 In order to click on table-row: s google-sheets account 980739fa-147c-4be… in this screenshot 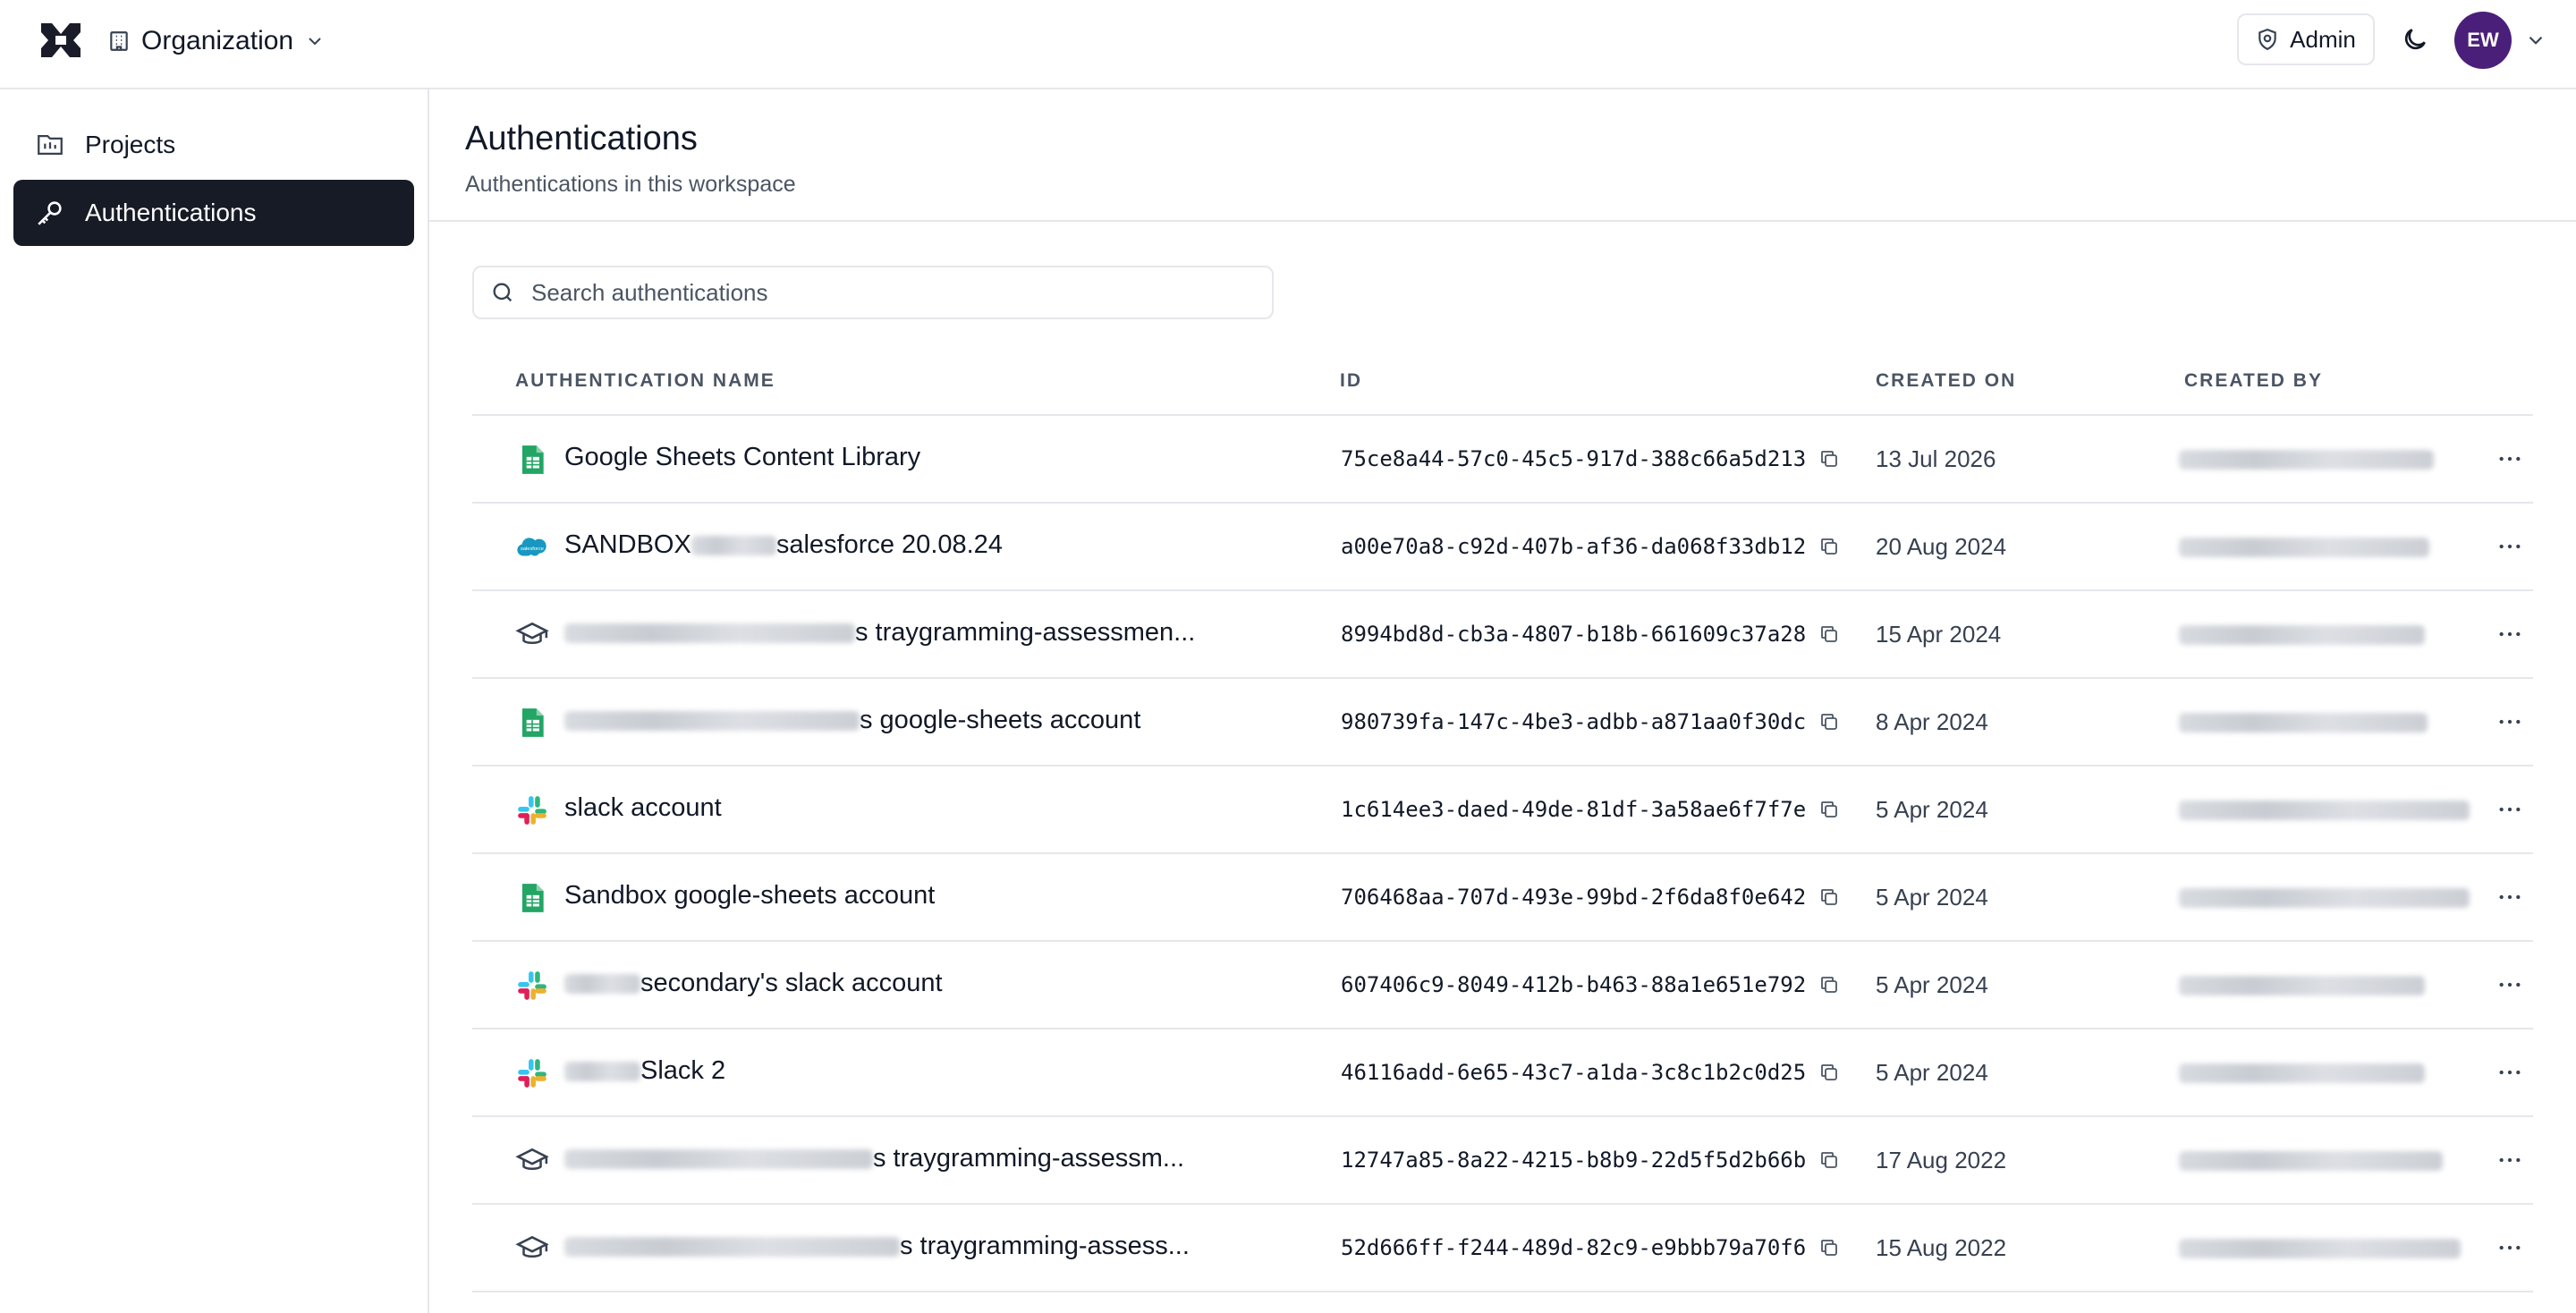, I will do `click(1502, 723)`.